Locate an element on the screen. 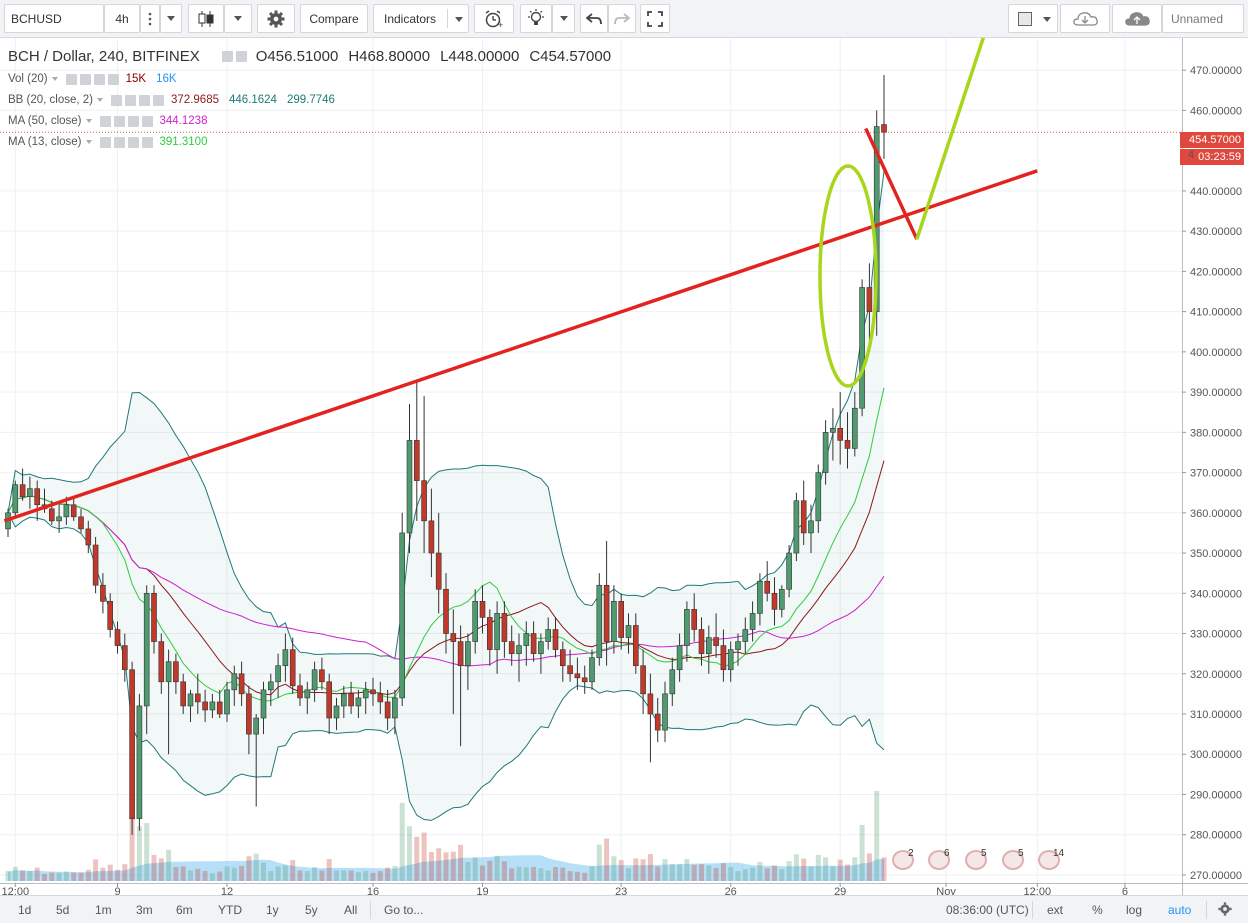  range-5y: 5y is located at coordinates (311, 910).